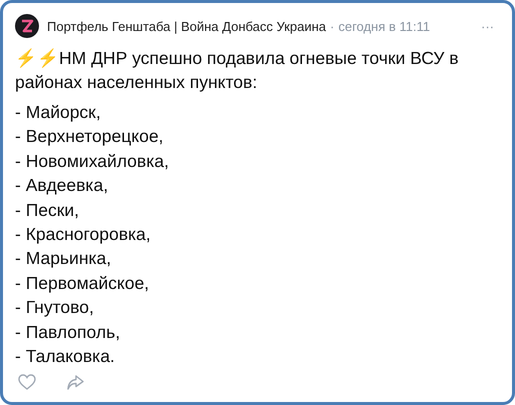 Image resolution: width=515 pixels, height=405 pixels. I want to click on place-item: - Верхнеторецкое,, so click(89, 136).